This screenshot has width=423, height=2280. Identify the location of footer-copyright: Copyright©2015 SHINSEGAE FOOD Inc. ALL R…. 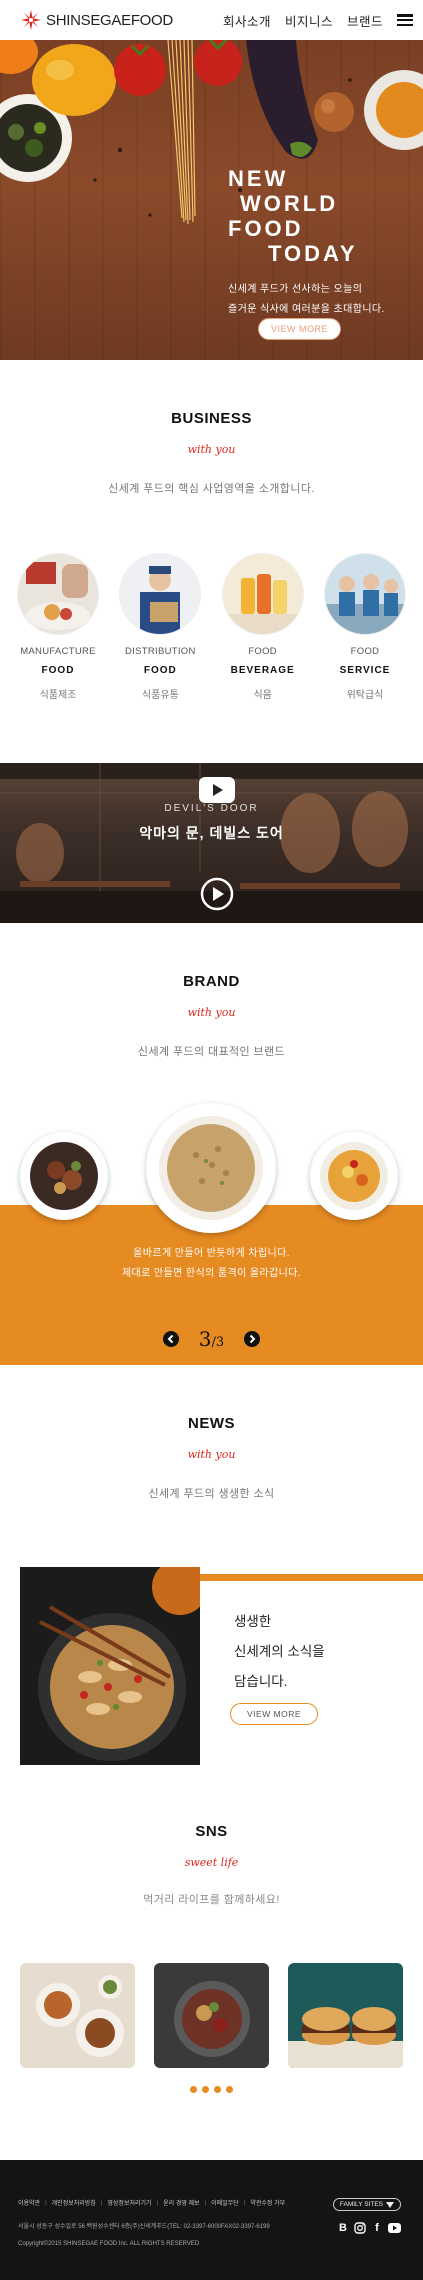
(109, 2244).